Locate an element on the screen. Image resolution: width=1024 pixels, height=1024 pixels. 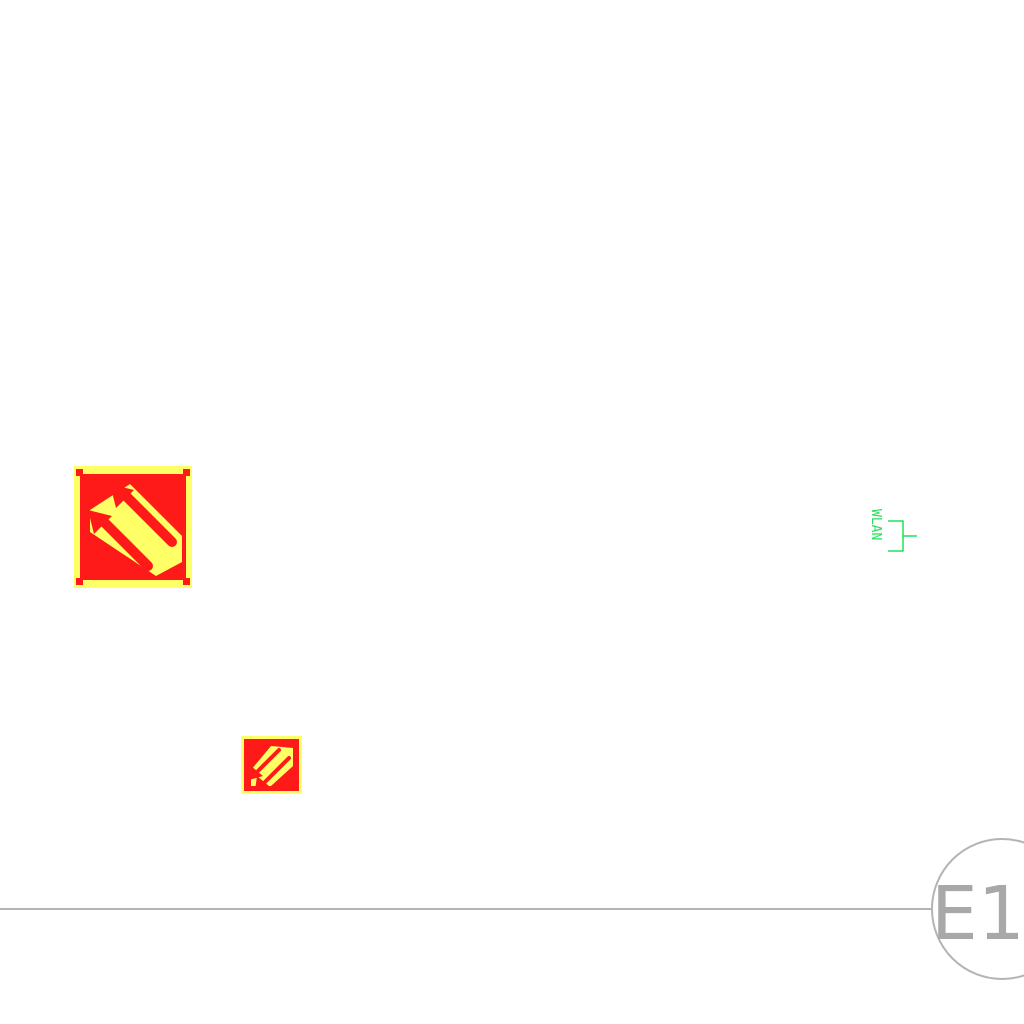
wlan-access-point: WLAN is located at coordinates (892, 530).